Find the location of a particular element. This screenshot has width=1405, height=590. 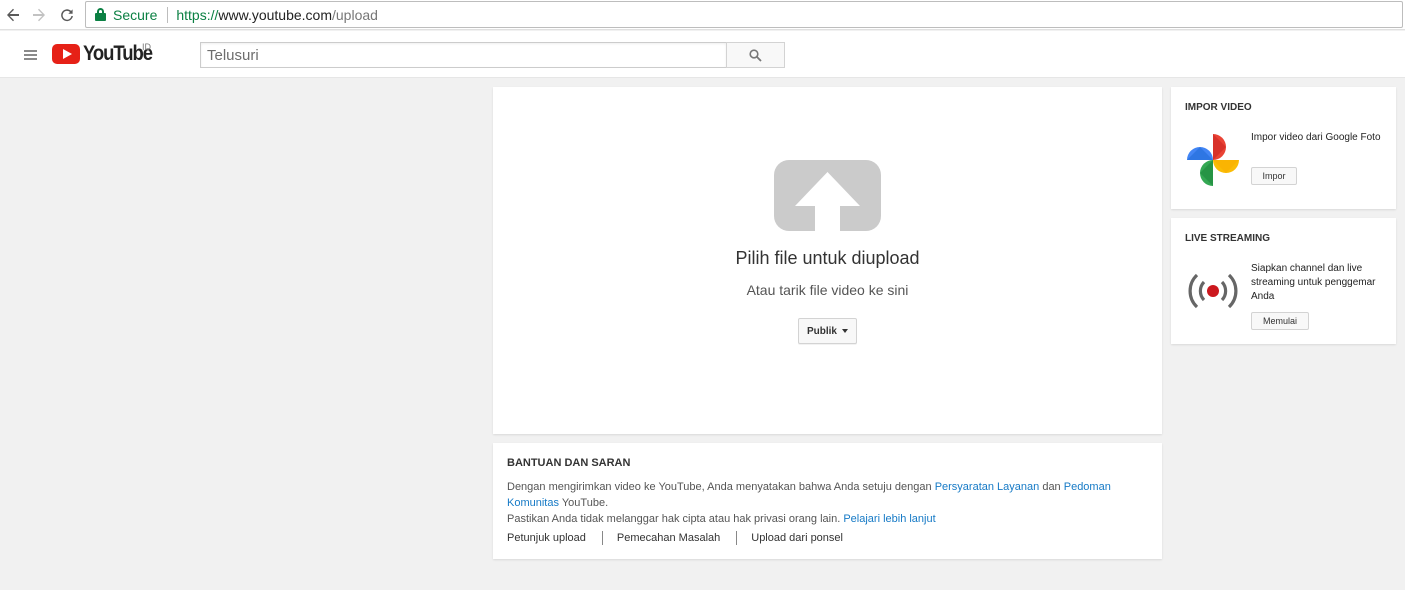

url-path: /upload is located at coordinates (355, 14).